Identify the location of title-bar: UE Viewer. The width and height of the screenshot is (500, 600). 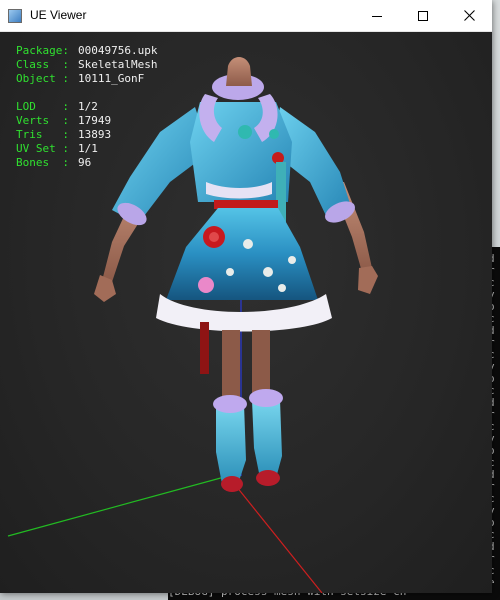
(246, 16).